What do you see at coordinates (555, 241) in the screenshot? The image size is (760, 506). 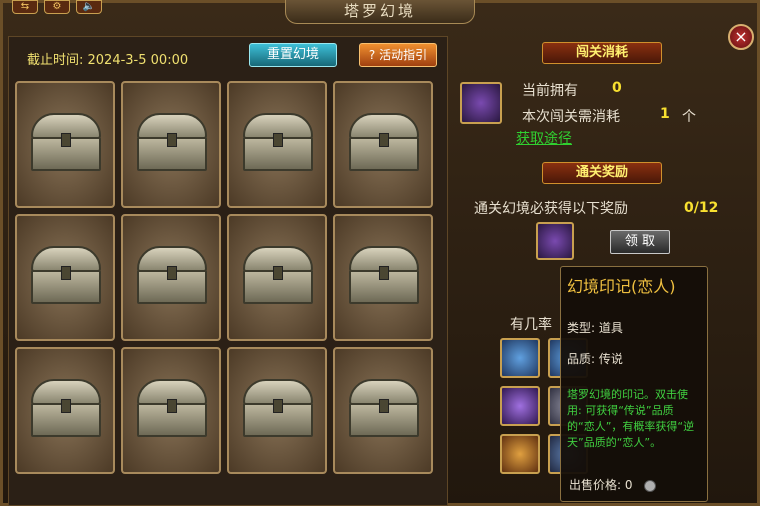 I see `lovers-seal-icon` at bounding box center [555, 241].